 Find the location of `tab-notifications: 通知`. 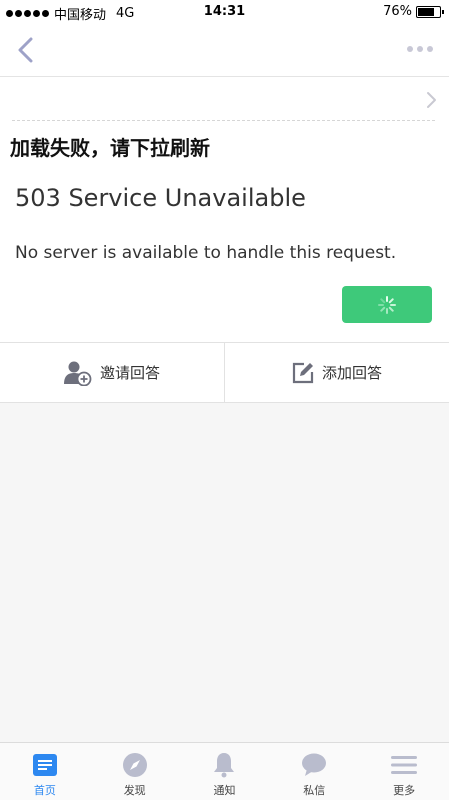

tab-notifications: 通知 is located at coordinates (225, 771).